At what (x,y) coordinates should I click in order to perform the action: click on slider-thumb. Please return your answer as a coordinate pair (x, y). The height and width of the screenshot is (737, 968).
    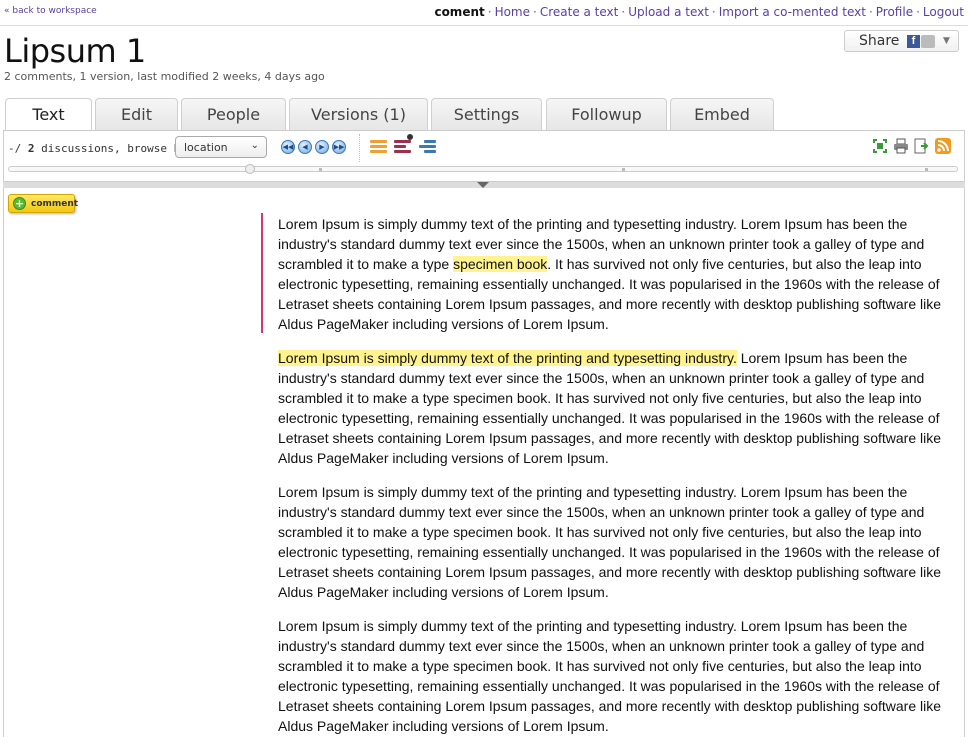
    Looking at the image, I should click on (250, 169).